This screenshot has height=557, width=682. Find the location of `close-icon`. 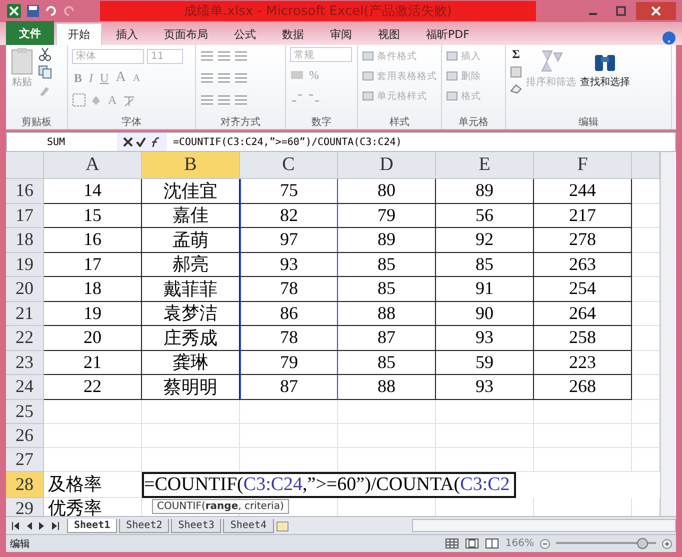

close-icon is located at coordinates (656, 11).